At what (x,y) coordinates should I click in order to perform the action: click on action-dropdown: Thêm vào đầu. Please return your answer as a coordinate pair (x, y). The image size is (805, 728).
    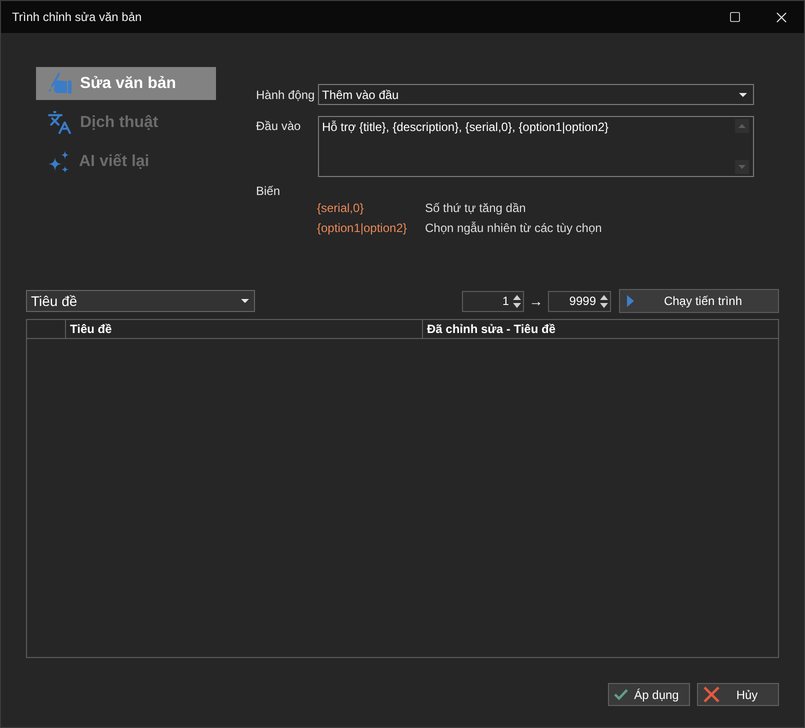
    Looking at the image, I should click on (536, 94).